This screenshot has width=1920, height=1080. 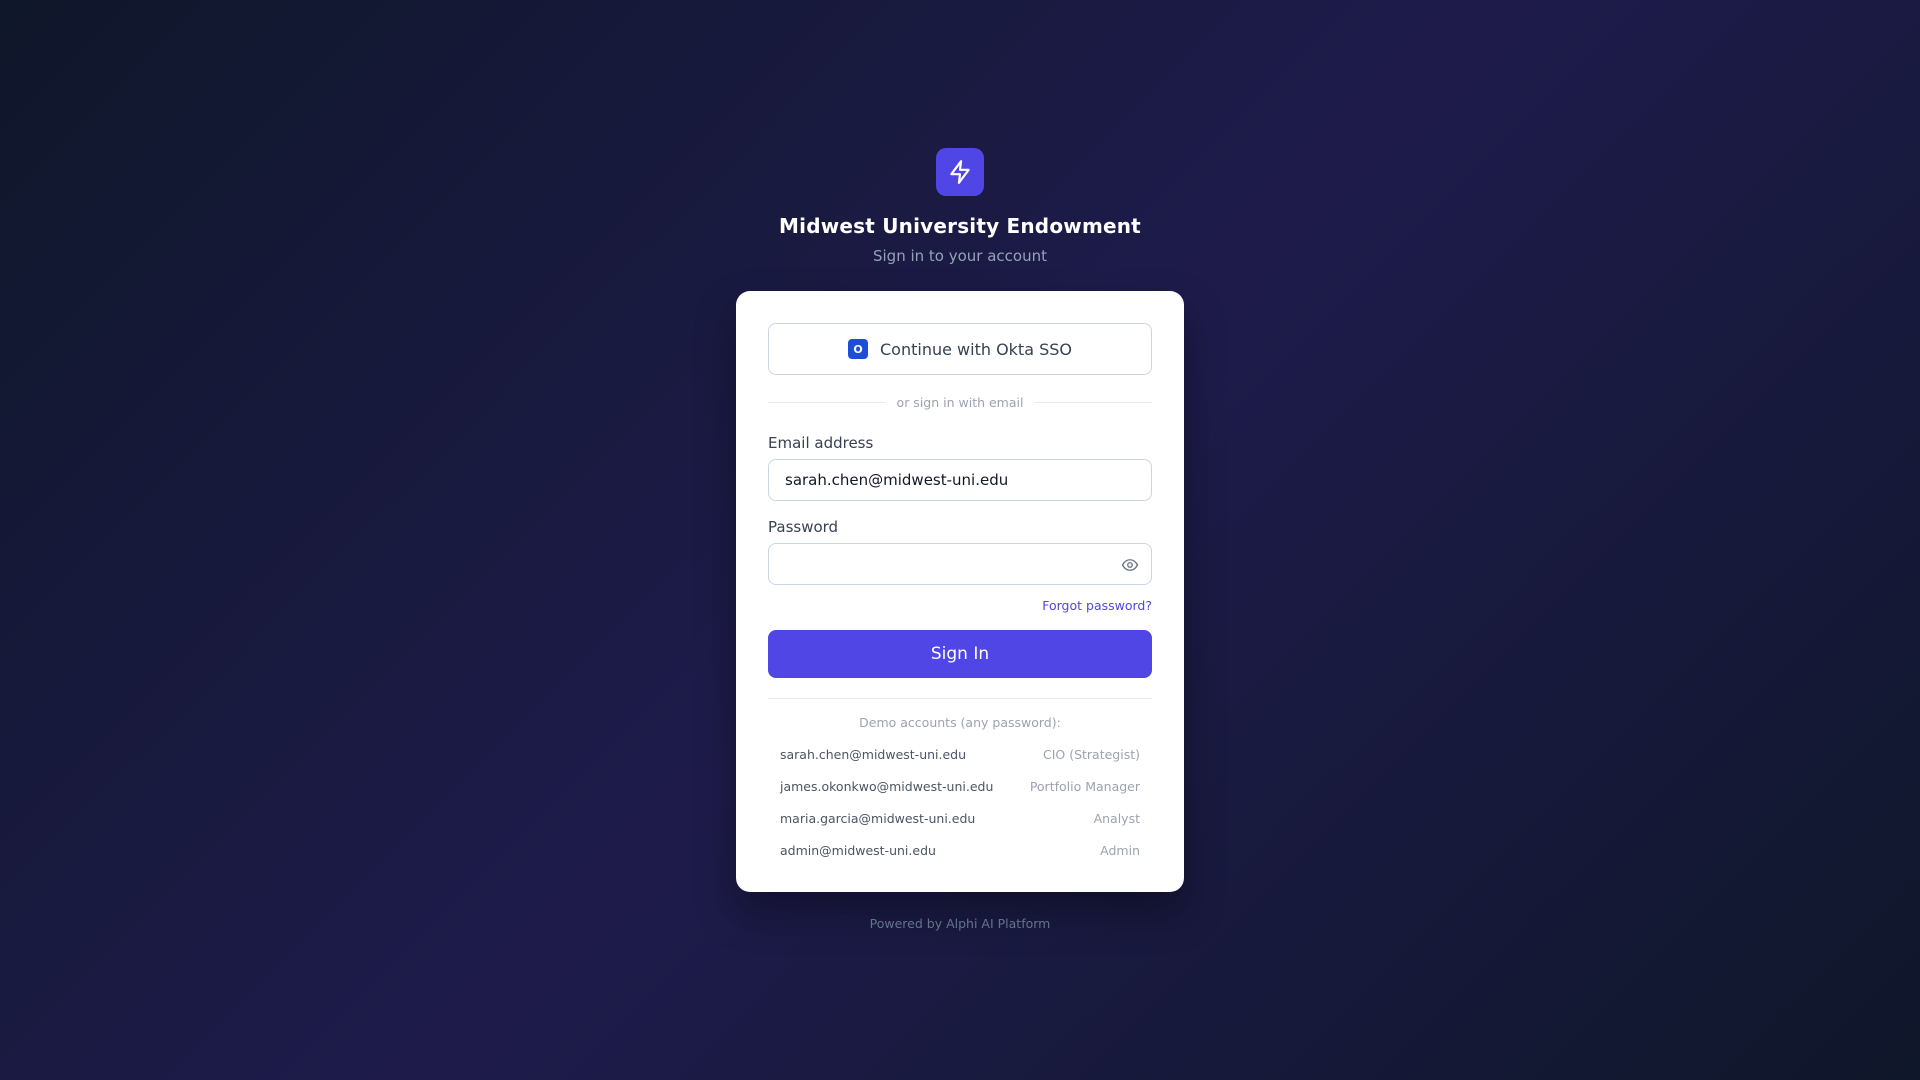 What do you see at coordinates (1091, 754) in the screenshot?
I see `demo-account-role: CIO (Strategist)` at bounding box center [1091, 754].